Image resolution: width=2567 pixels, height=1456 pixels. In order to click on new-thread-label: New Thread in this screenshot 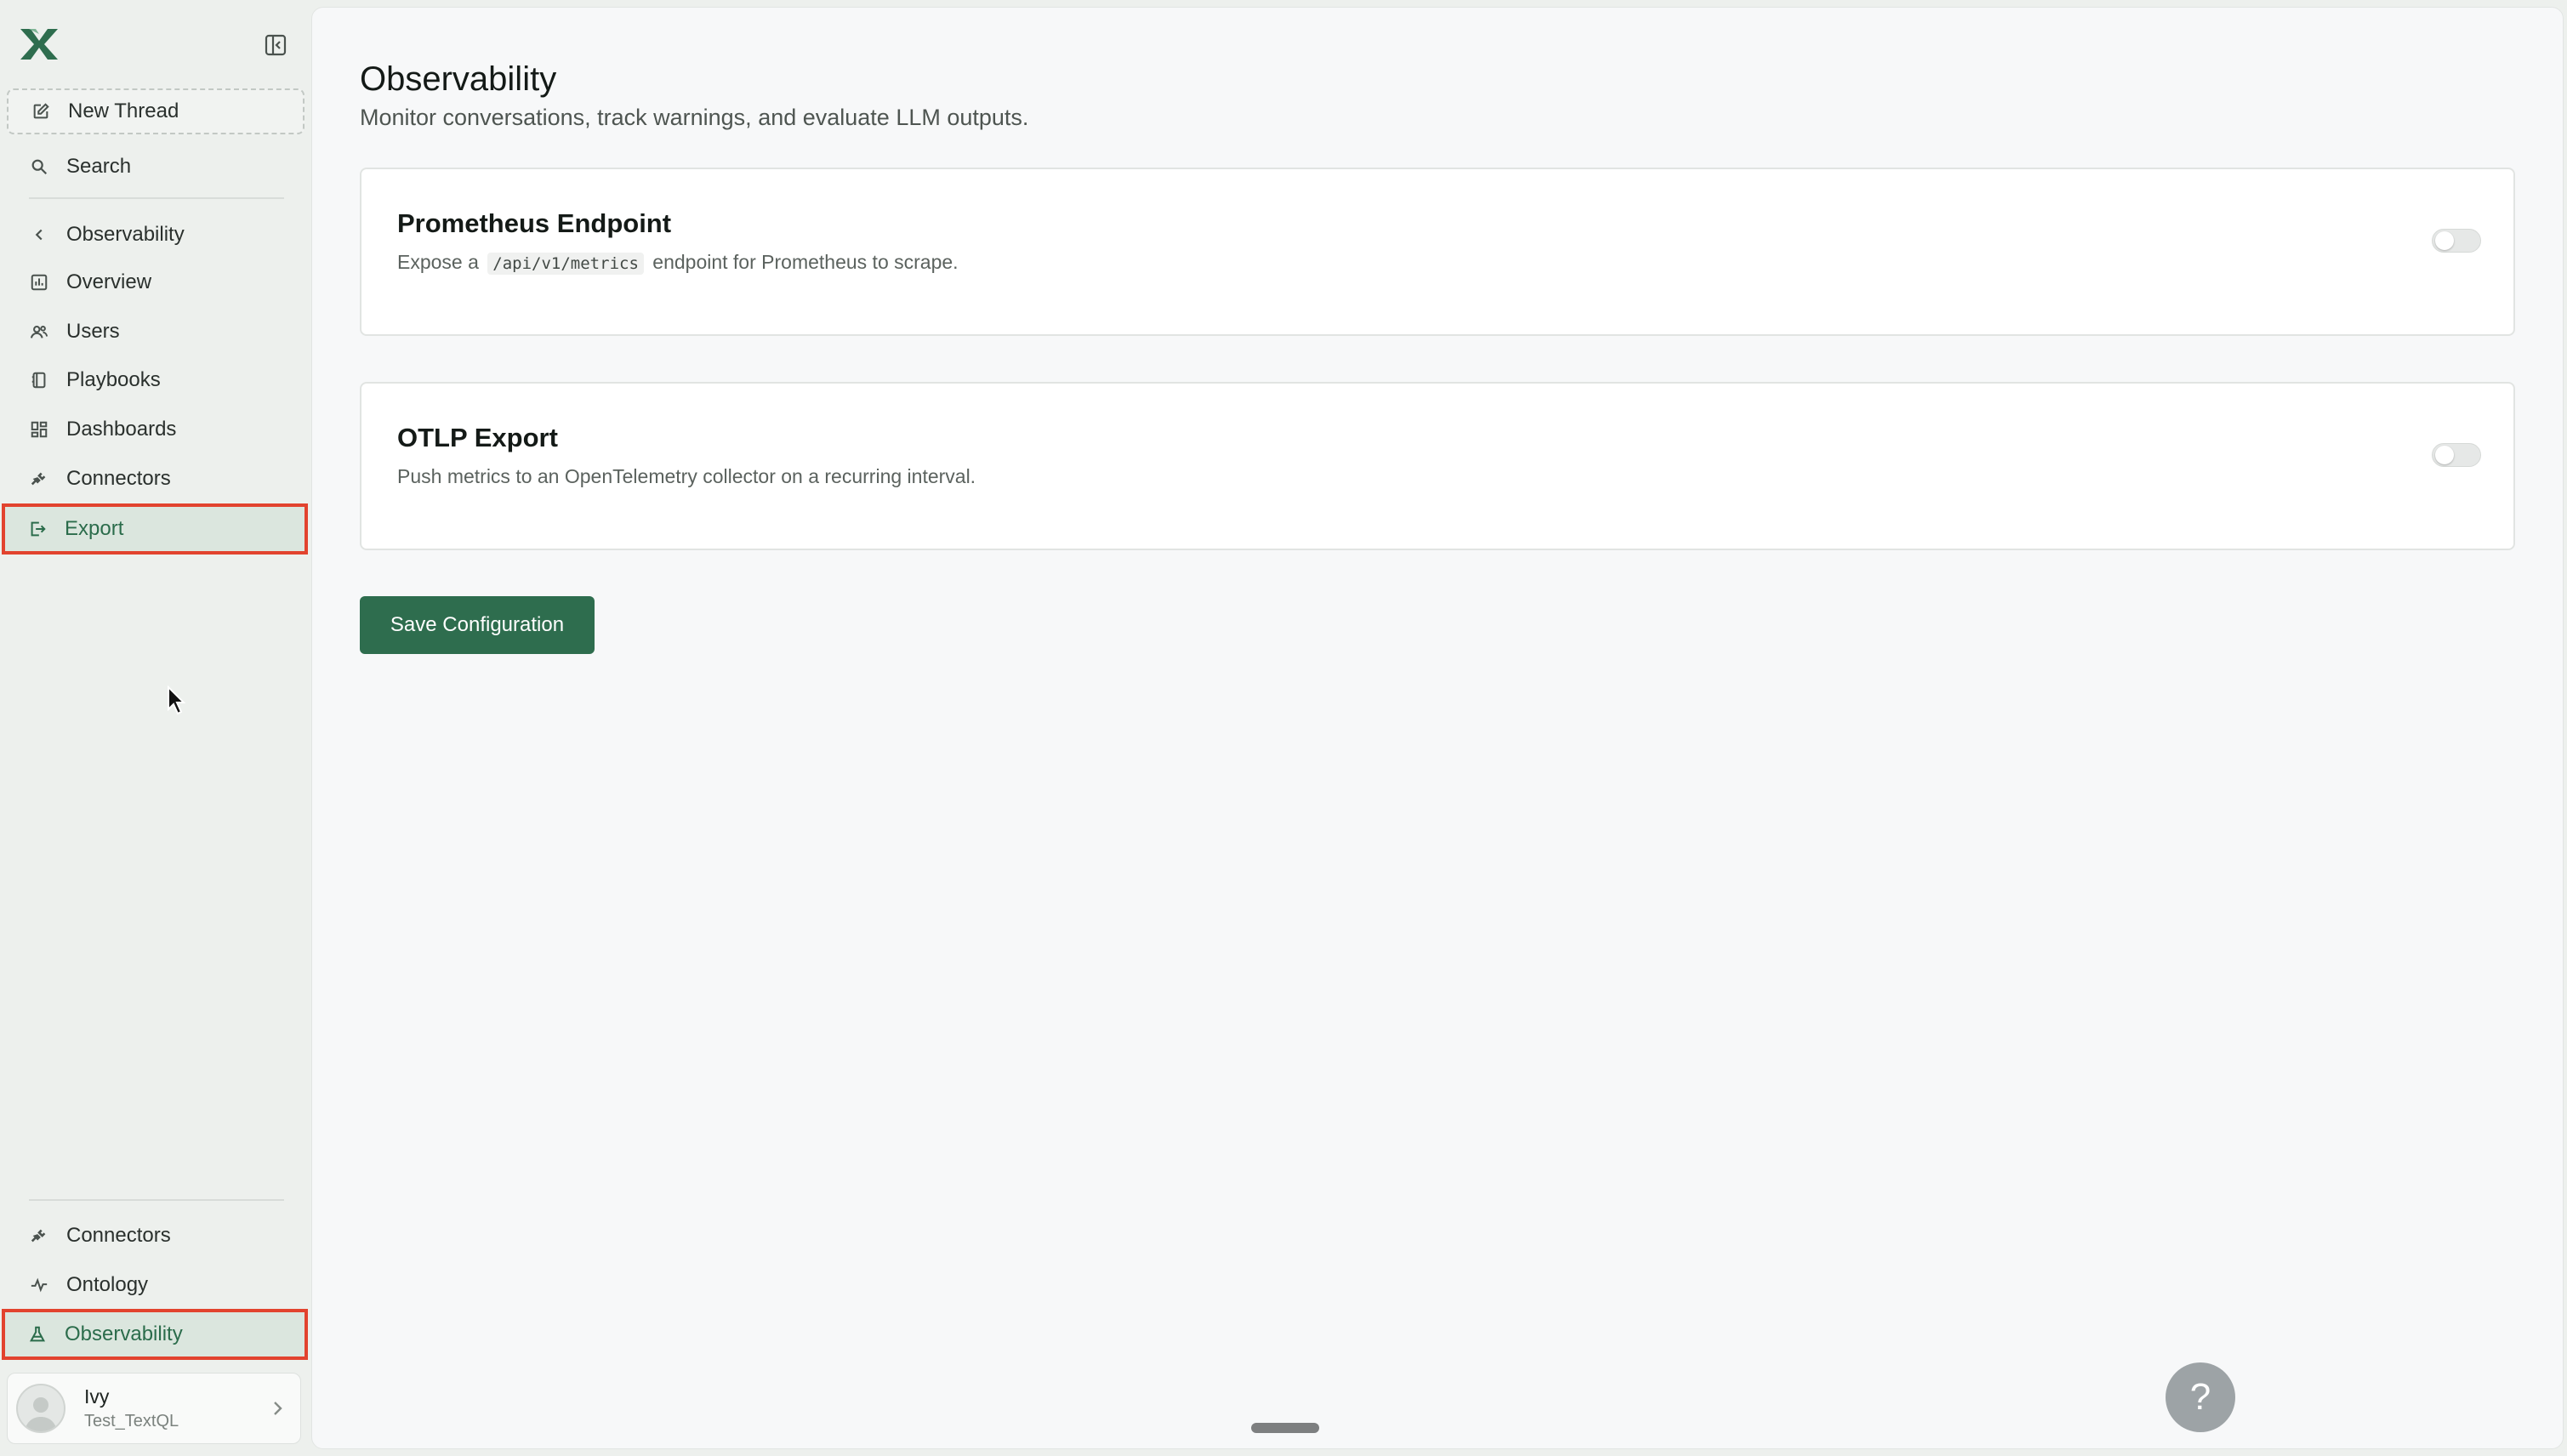, I will do `click(123, 111)`.